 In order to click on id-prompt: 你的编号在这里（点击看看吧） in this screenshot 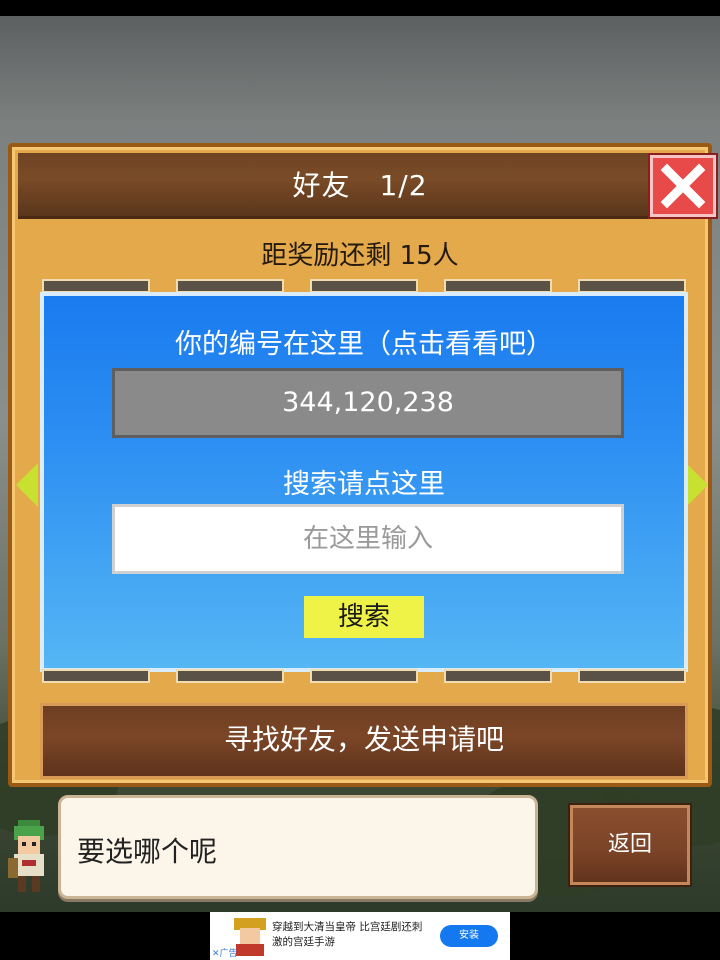, I will do `click(364, 344)`.